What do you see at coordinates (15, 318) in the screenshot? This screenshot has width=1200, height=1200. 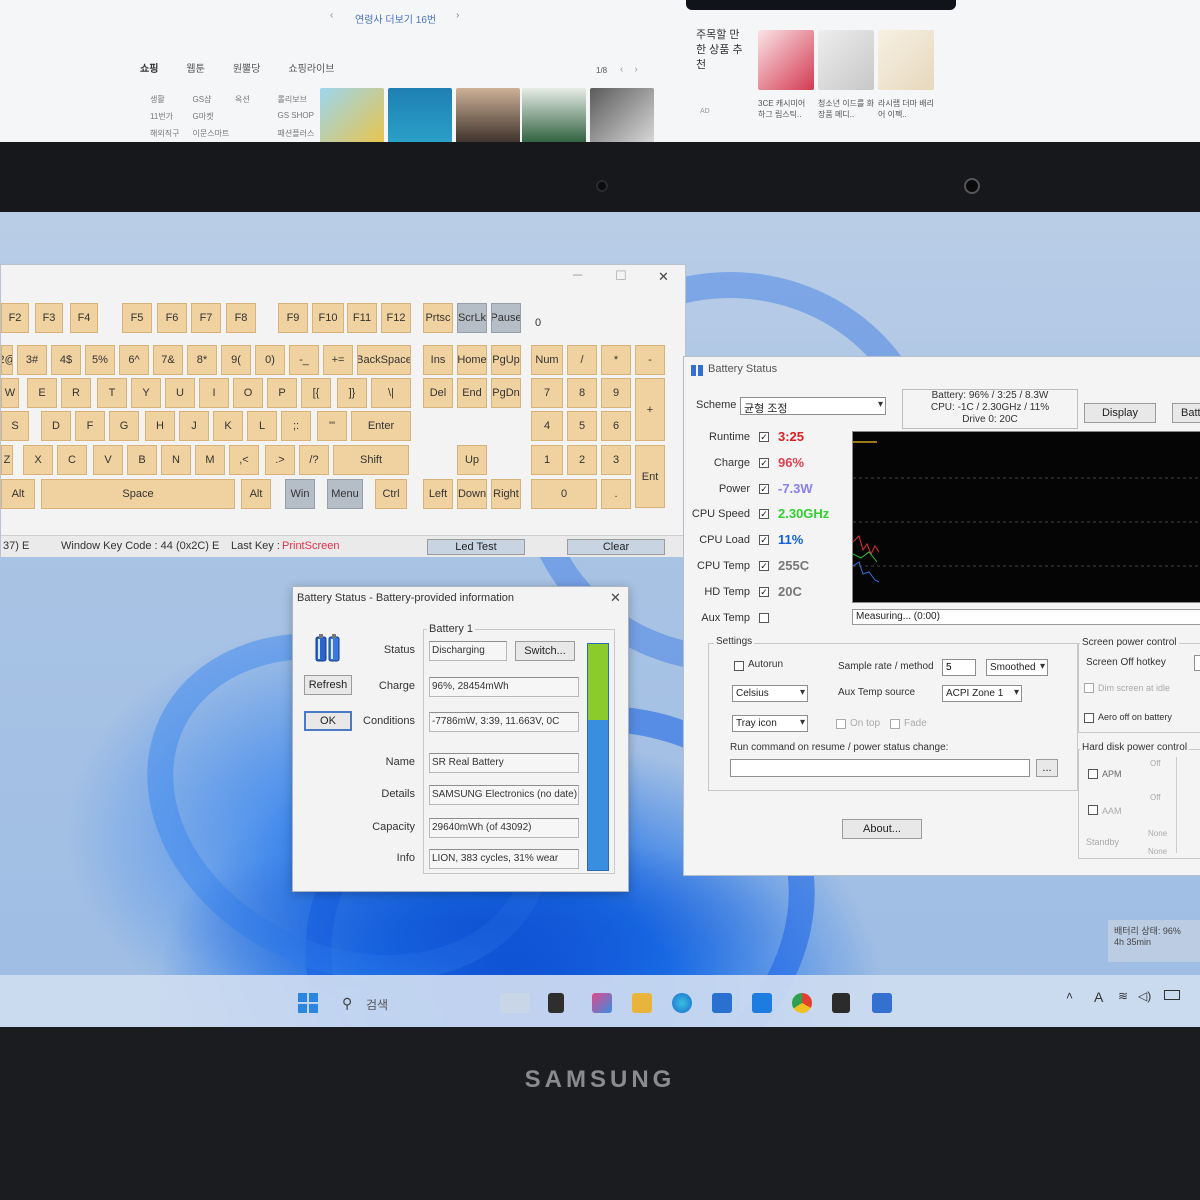 I see `key-f2: F2` at bounding box center [15, 318].